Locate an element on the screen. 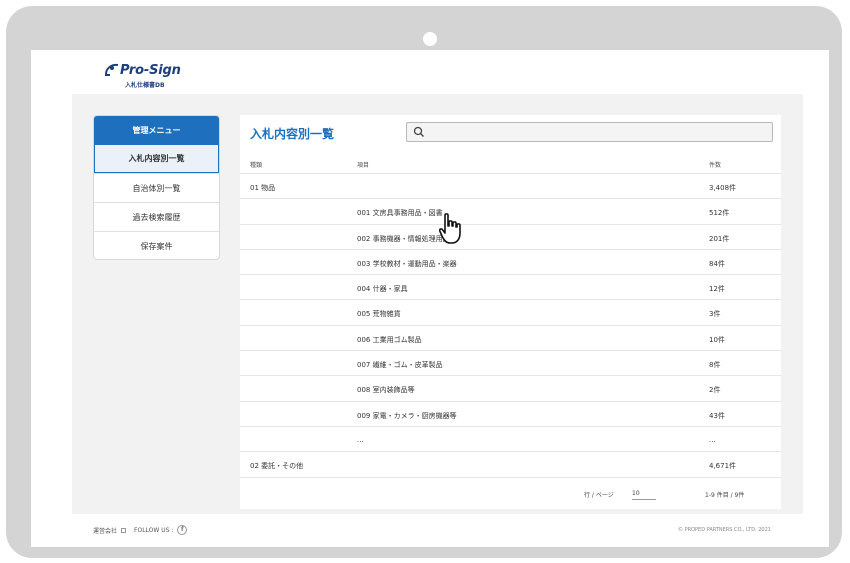 Image resolution: width=850 pixels, height=563 pixels. camera-dot is located at coordinates (430, 39).